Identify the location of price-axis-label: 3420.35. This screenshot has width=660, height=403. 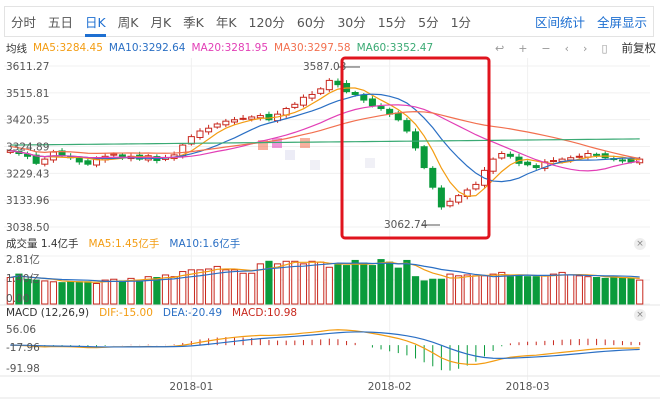
(27, 121).